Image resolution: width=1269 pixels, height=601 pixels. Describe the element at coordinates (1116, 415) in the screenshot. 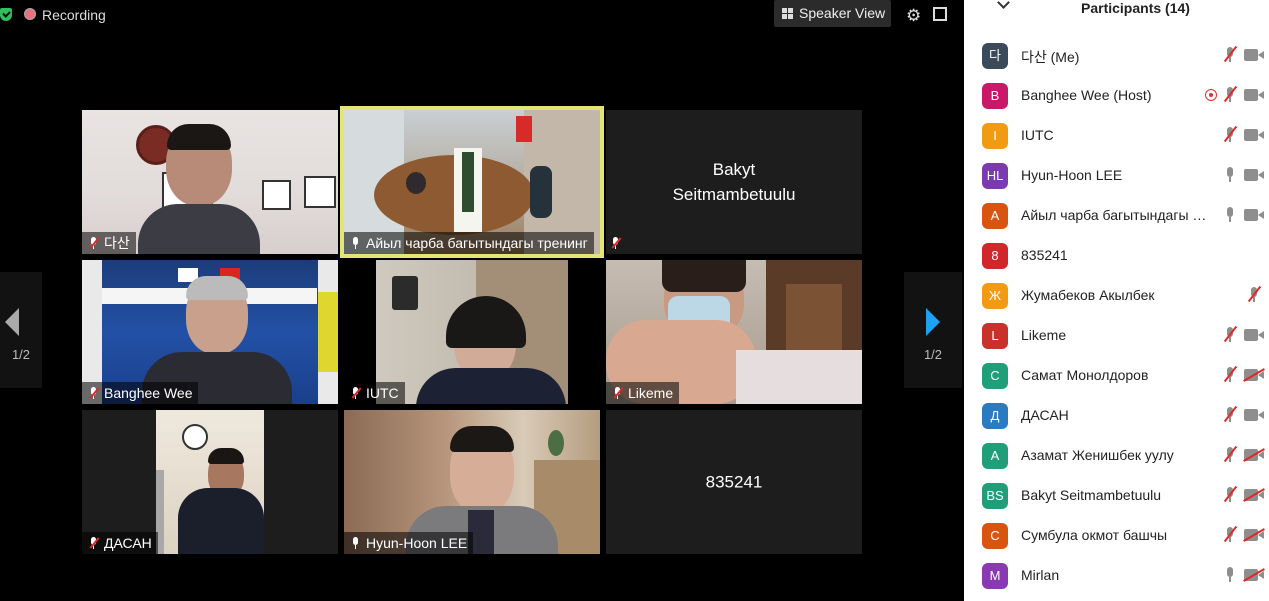

I see `participant-row: Д ДАСАН` at that location.